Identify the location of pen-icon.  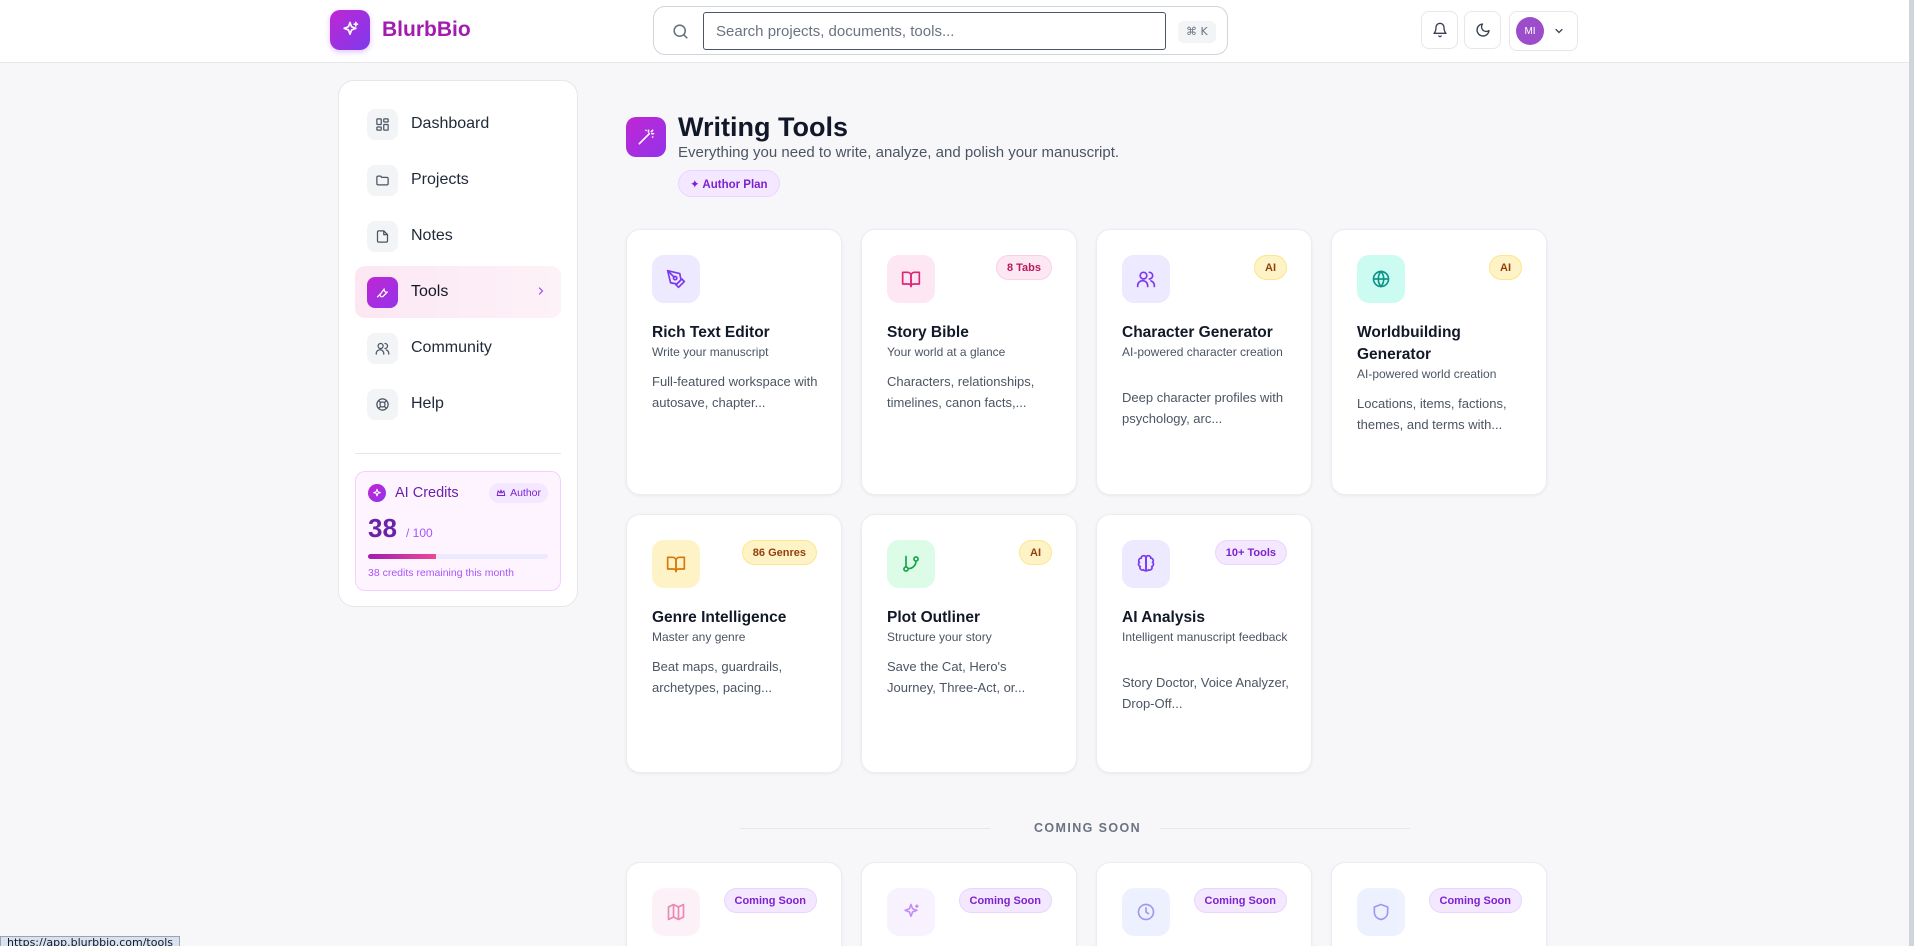
(676, 279).